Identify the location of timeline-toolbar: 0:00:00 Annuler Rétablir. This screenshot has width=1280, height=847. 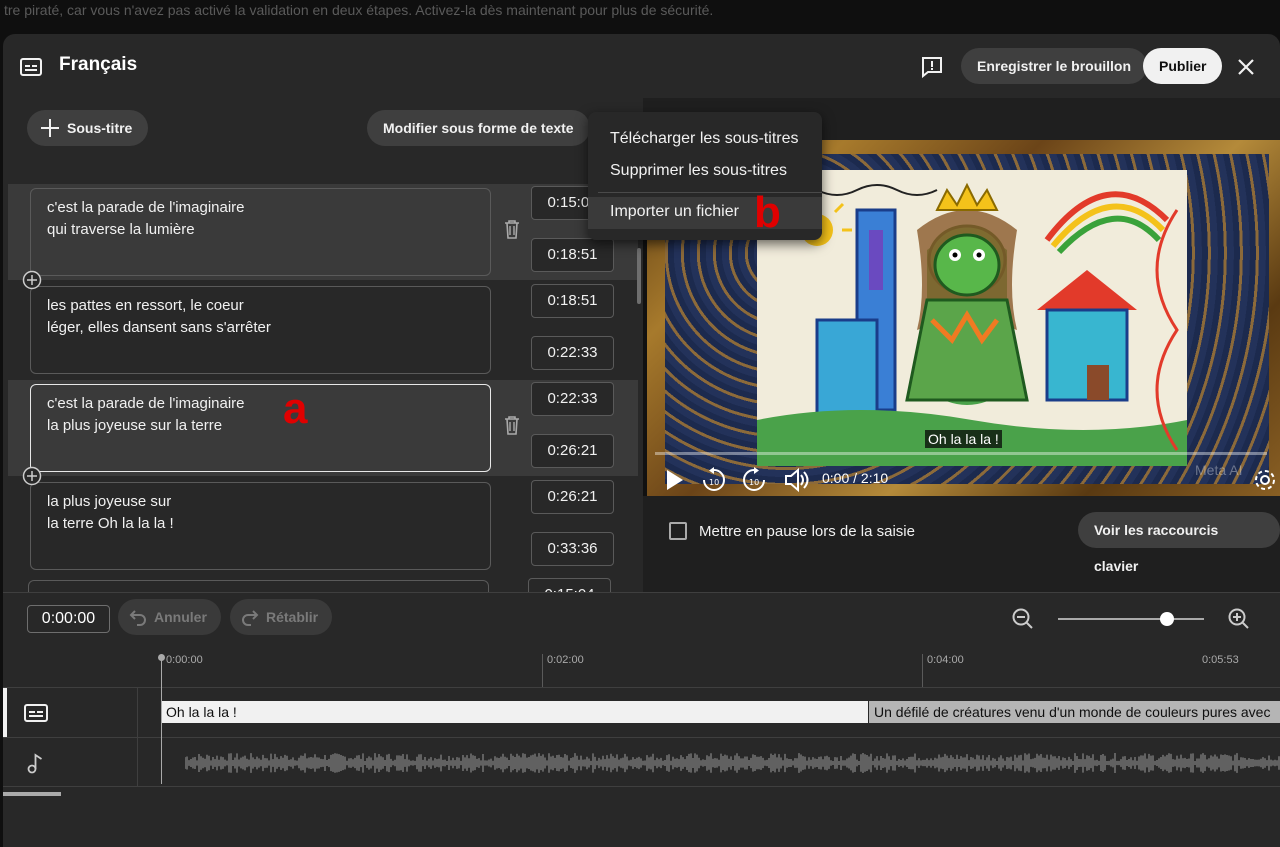
(641, 618).